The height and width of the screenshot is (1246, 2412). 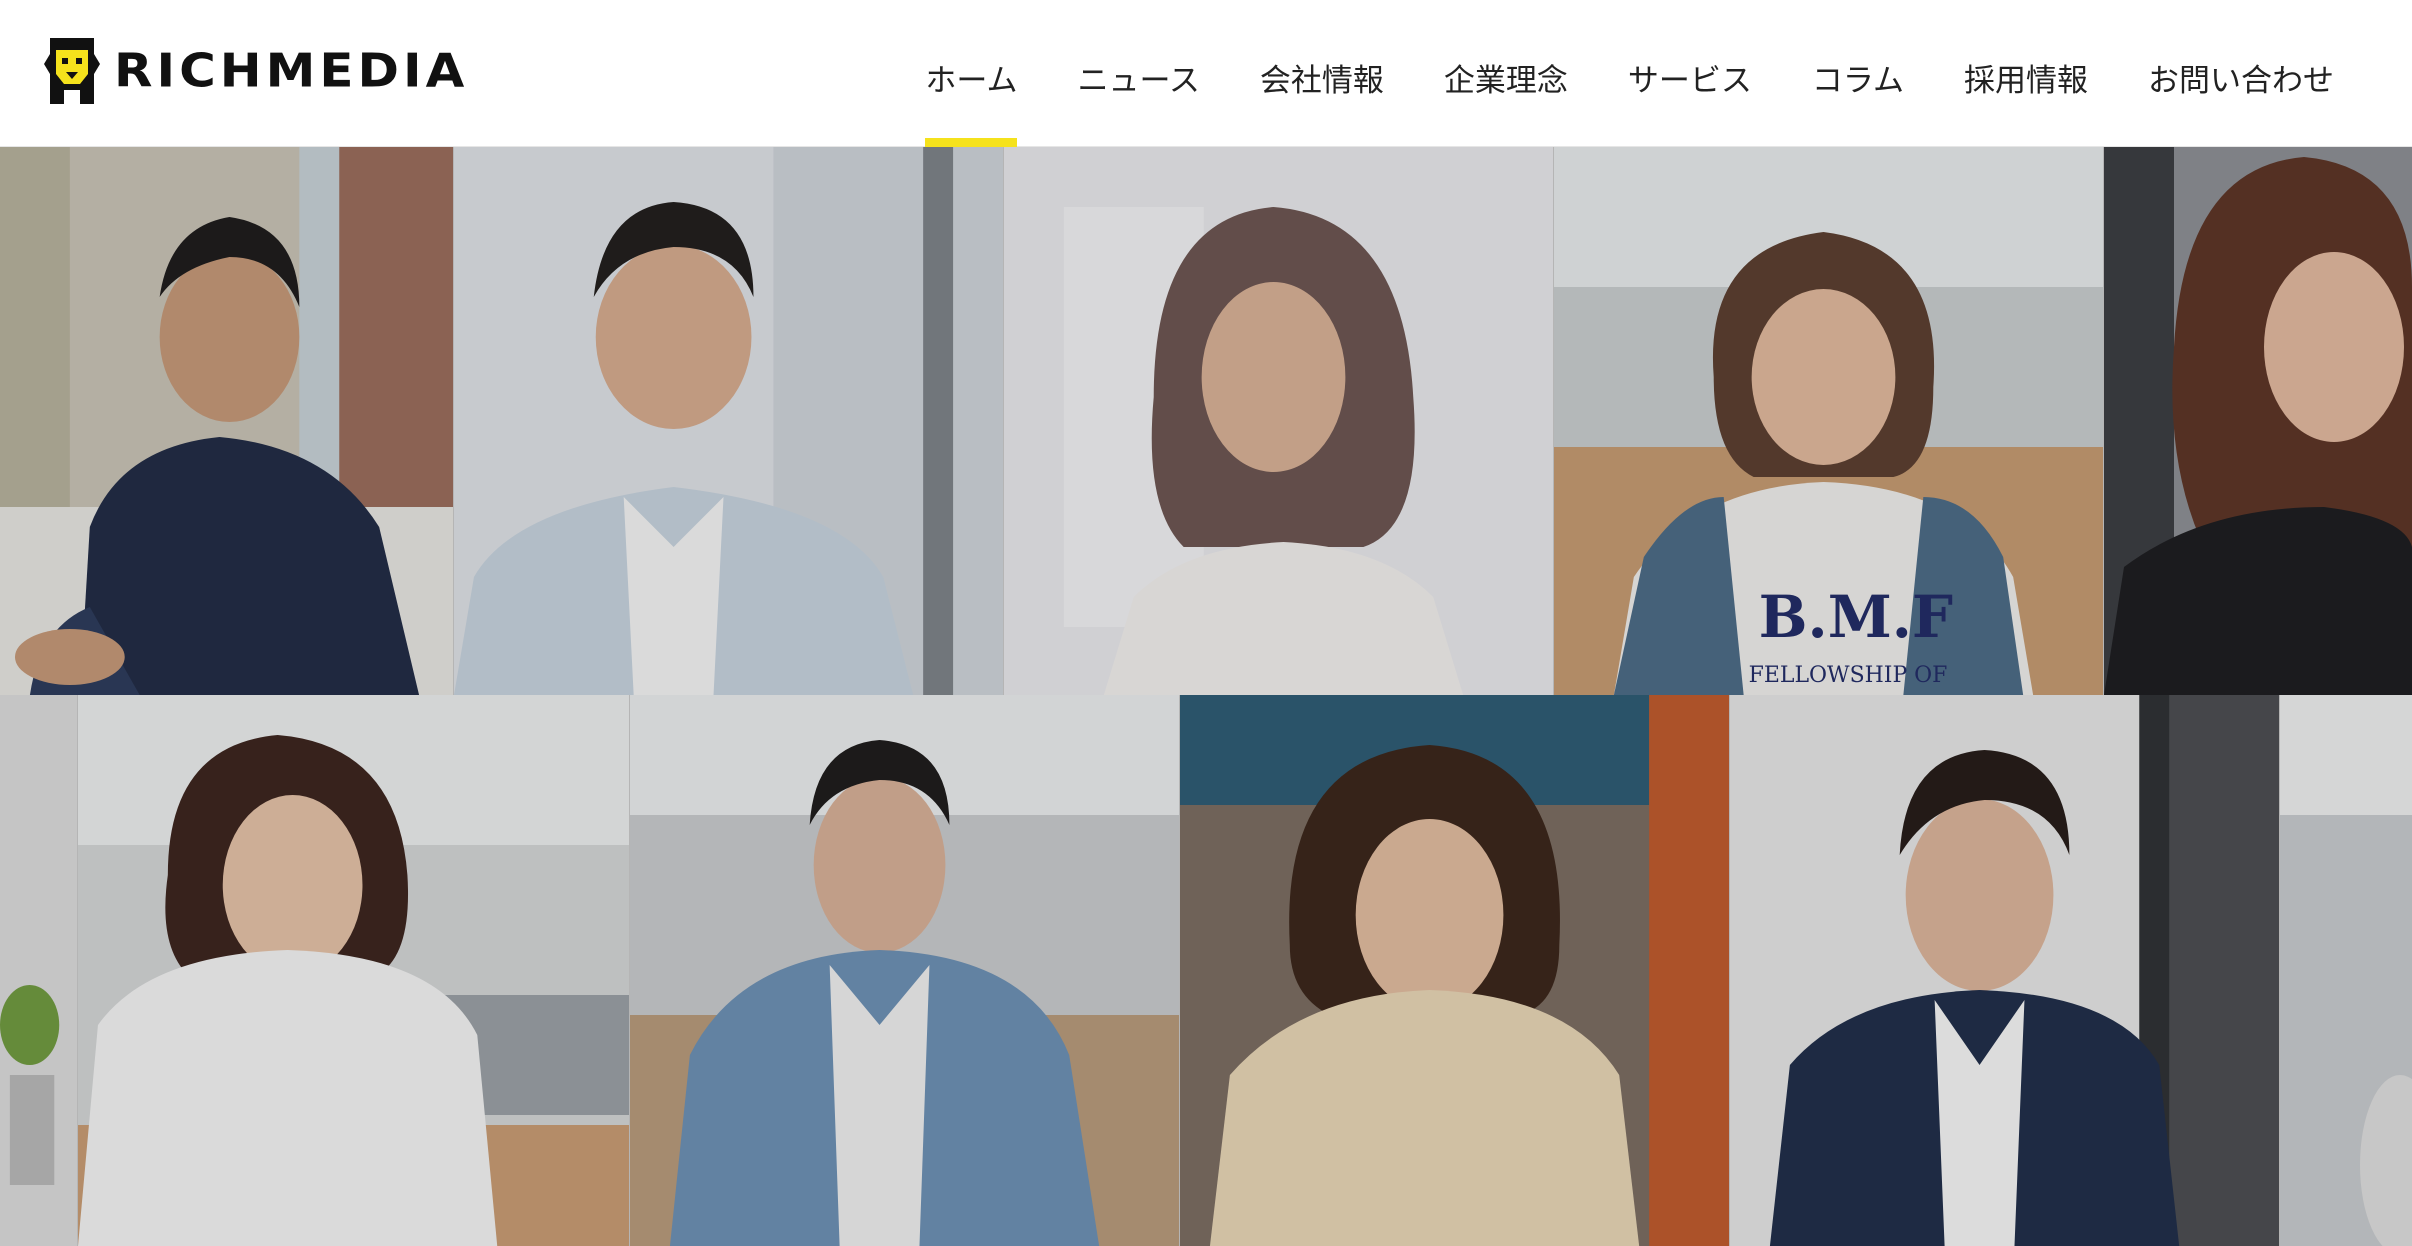 I want to click on nav-item-label: 企業理念, so click(x=1505, y=81).